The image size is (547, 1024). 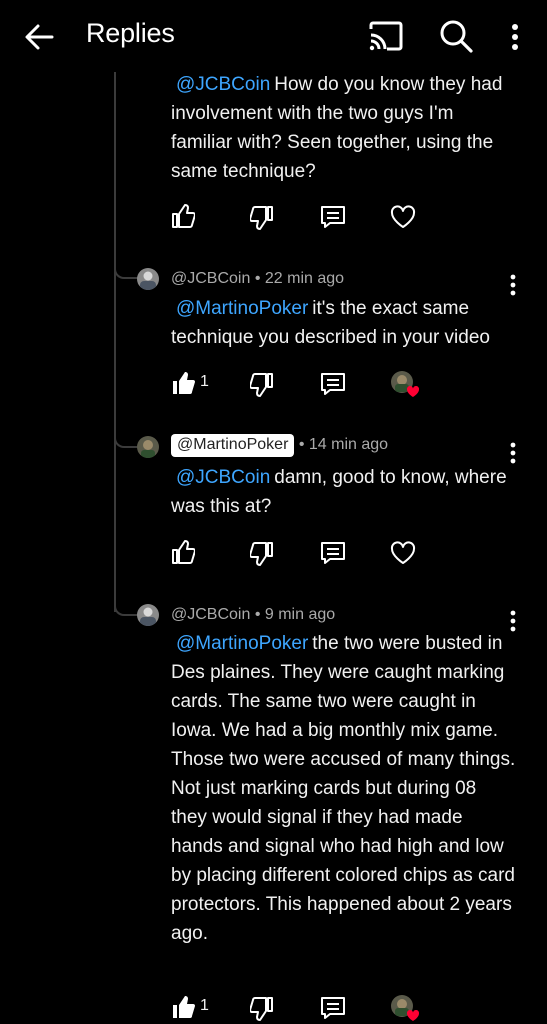 What do you see at coordinates (233, 445) in the screenshot?
I see `creator-badge: @MartinoPoker` at bounding box center [233, 445].